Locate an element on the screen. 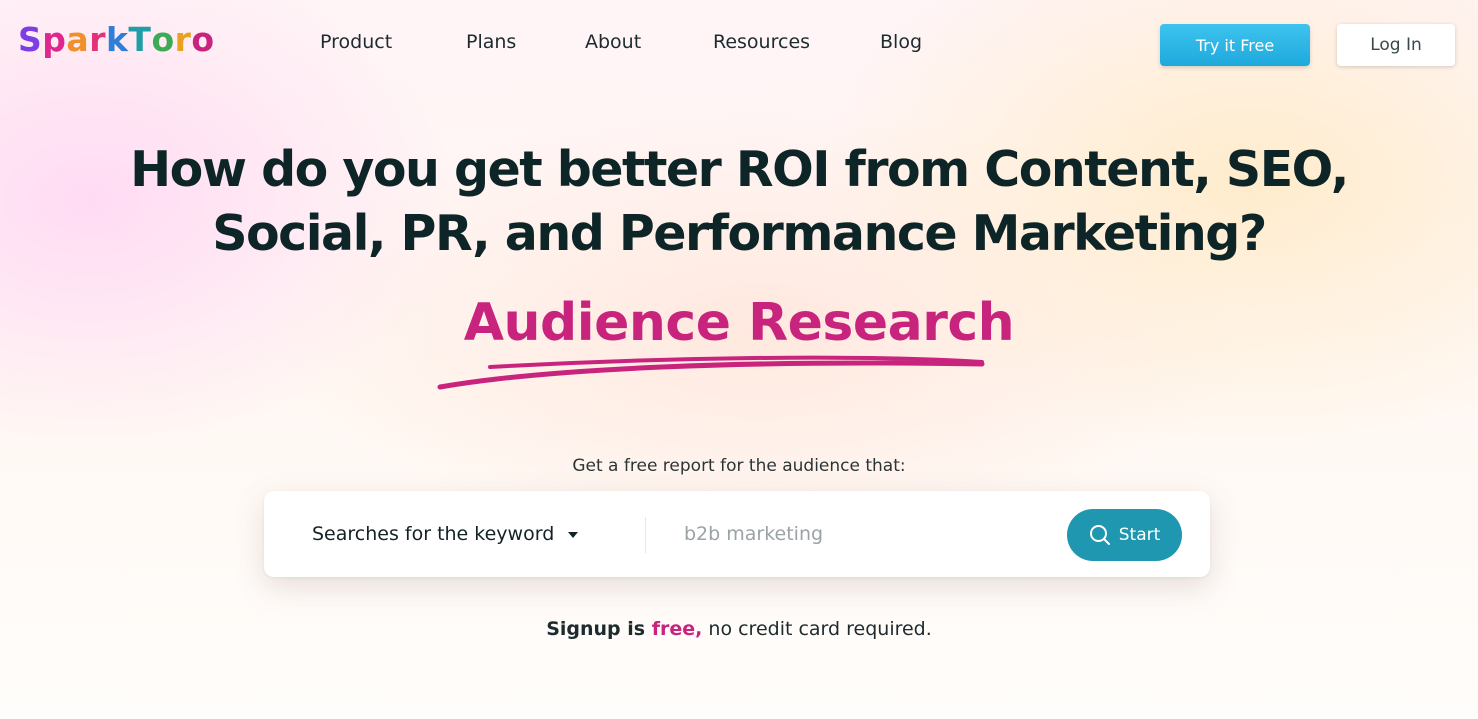 This screenshot has width=1478, height=719. logo-letter: a is located at coordinates (78, 39).